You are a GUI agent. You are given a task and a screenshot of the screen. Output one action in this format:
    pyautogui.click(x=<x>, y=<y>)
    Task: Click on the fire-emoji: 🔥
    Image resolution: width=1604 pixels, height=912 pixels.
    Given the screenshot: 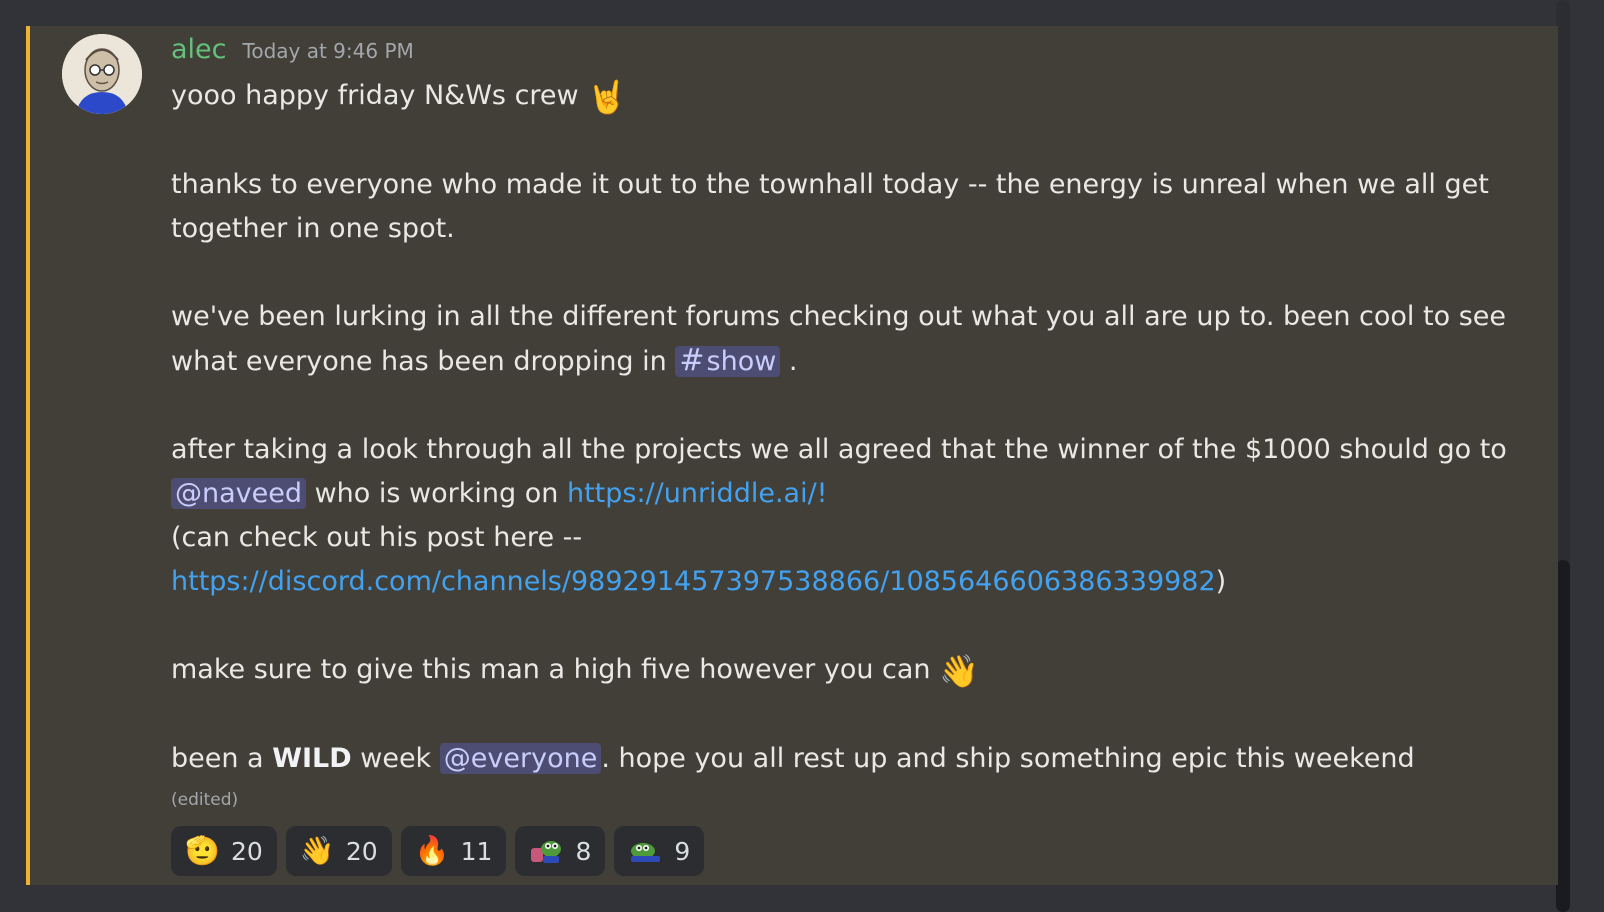 What is the action you would take?
    pyautogui.click(x=432, y=850)
    